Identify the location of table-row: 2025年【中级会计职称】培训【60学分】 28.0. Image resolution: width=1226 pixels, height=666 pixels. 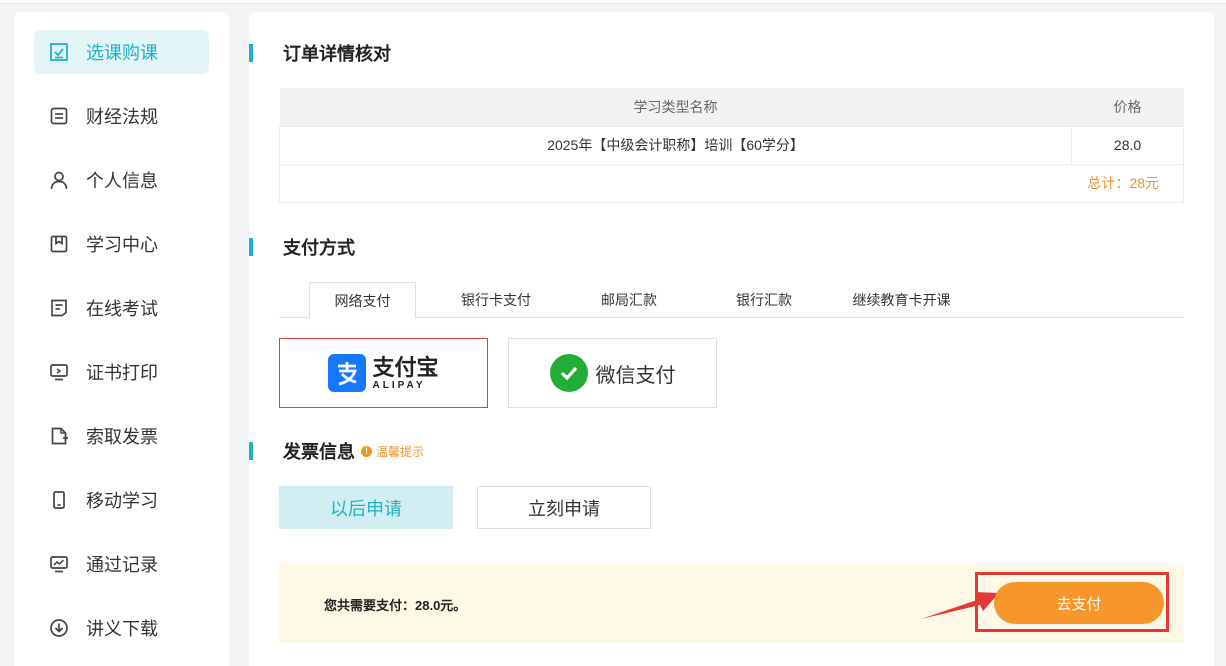
(731, 145).